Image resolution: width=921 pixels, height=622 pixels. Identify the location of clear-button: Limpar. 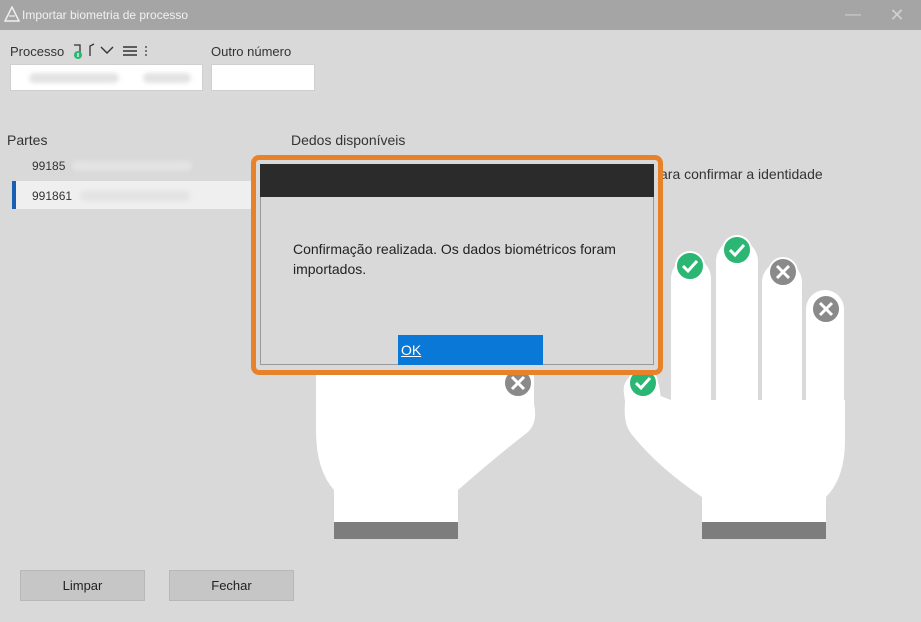
(82, 585).